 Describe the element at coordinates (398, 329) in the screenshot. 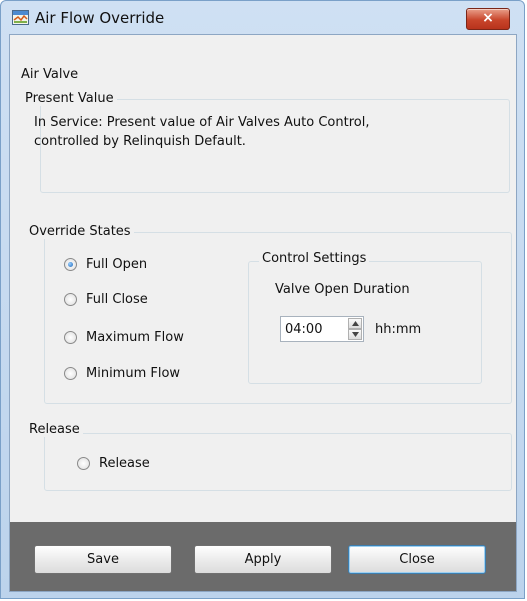

I see `duration-unit-label: hh:mm` at that location.